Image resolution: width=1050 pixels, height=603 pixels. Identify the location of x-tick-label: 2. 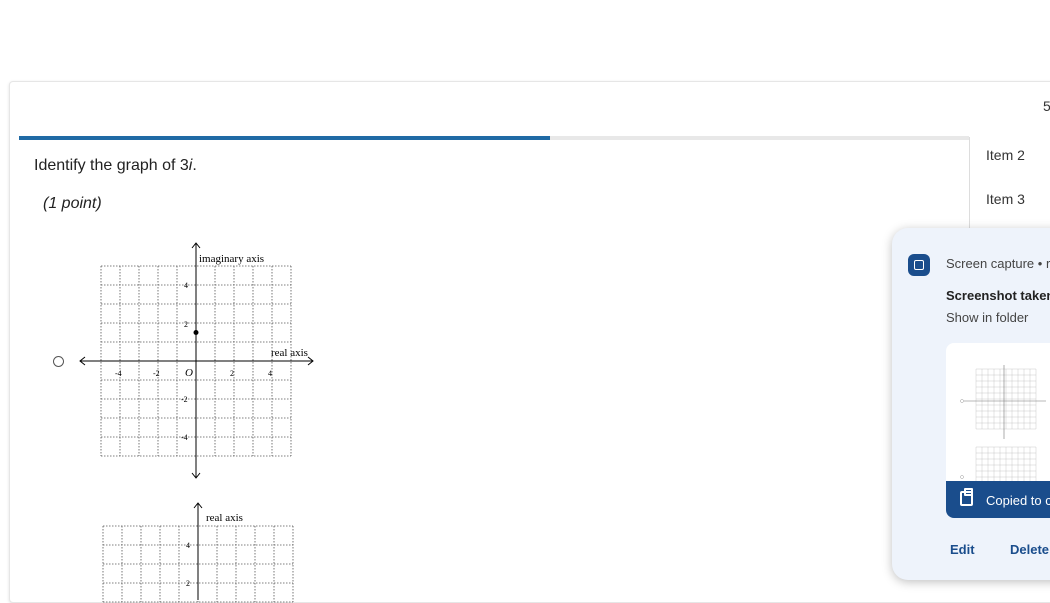
(232, 373).